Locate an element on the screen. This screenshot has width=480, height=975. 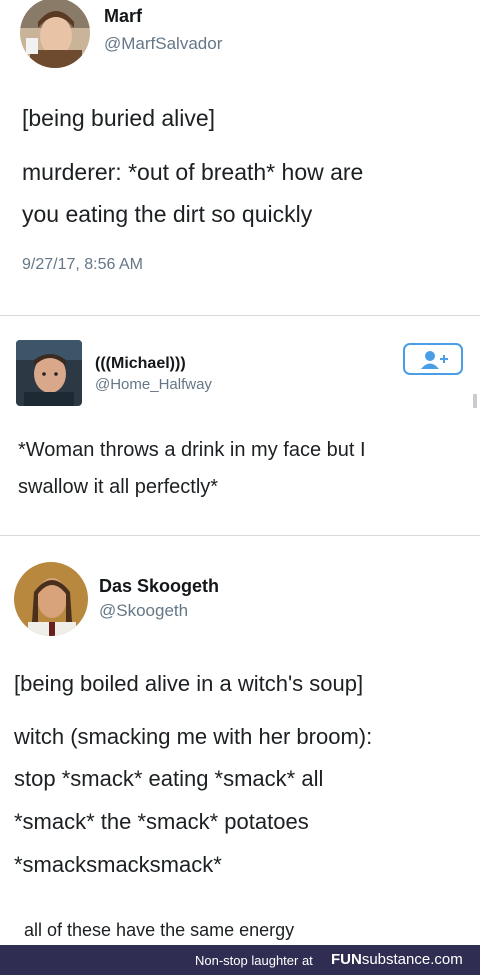
tweet1-author-name: Marf is located at coordinates (123, 16).